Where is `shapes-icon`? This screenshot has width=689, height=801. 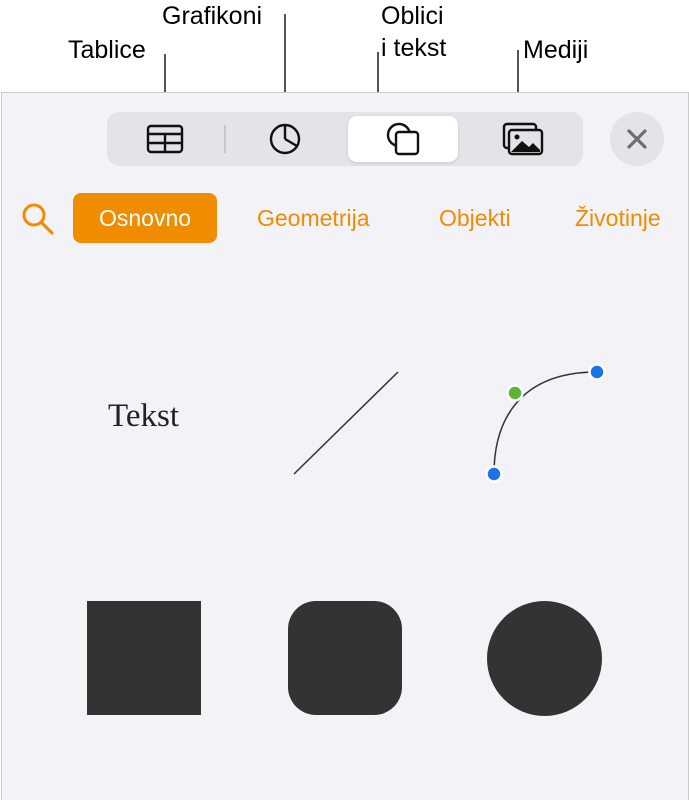 shapes-icon is located at coordinates (403, 139).